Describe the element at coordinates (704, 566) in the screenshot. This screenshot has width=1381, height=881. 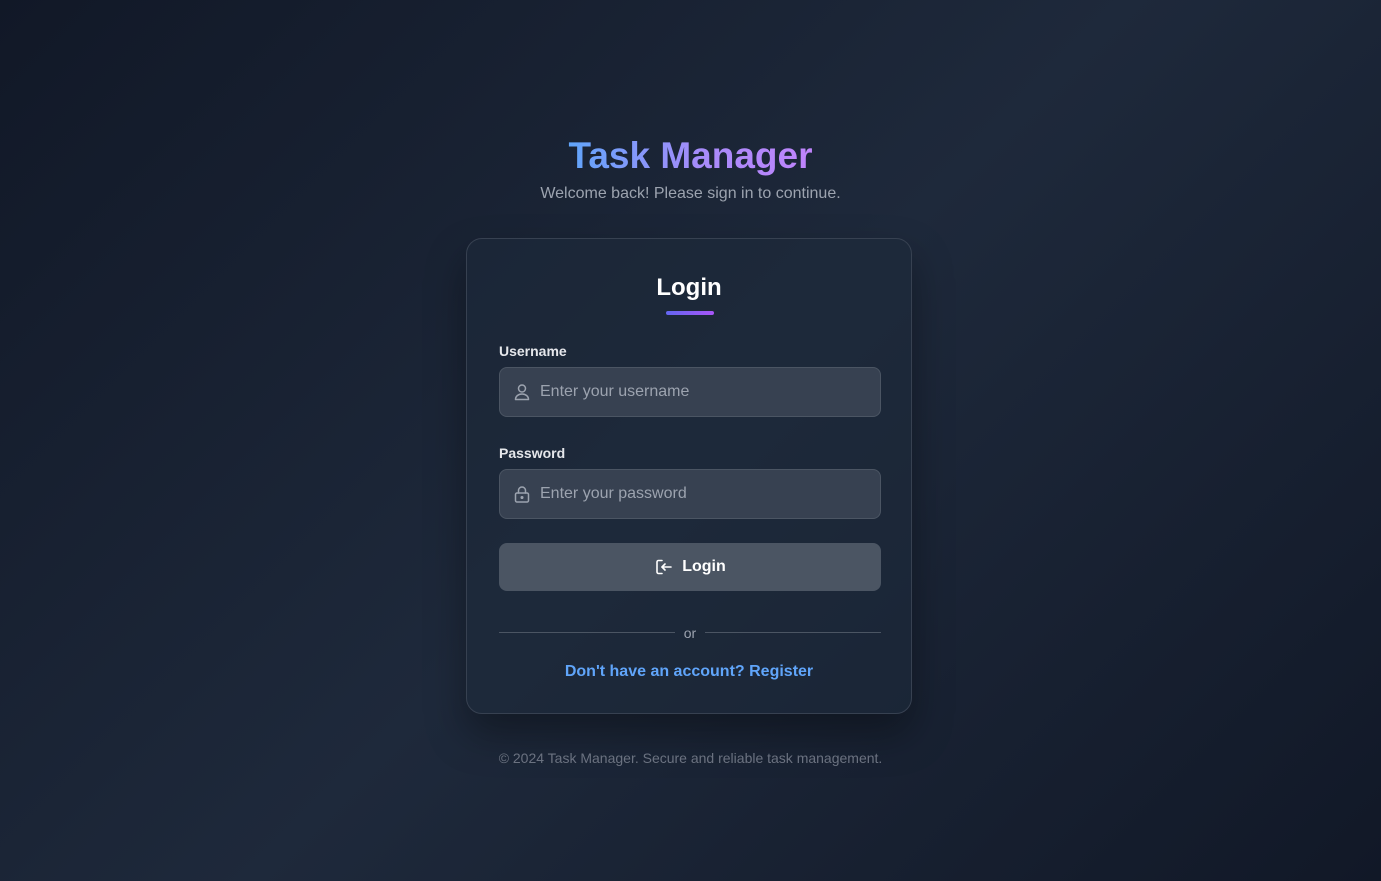
I see `login-button-label: Login` at that location.